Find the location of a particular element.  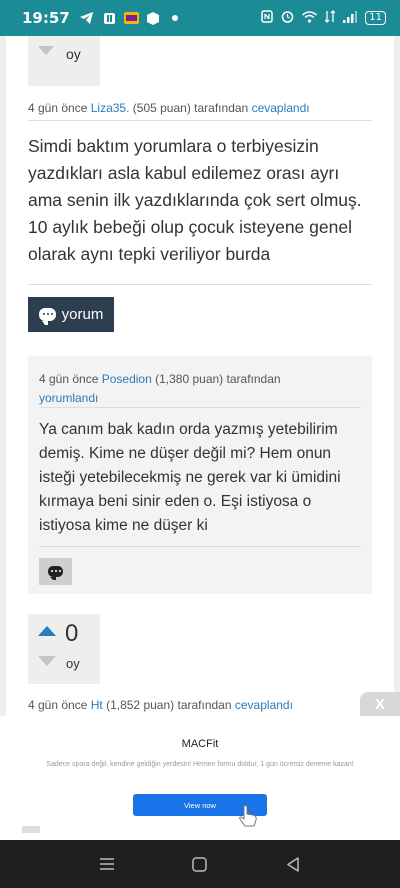

telegram-icon is located at coordinates (87, 18).